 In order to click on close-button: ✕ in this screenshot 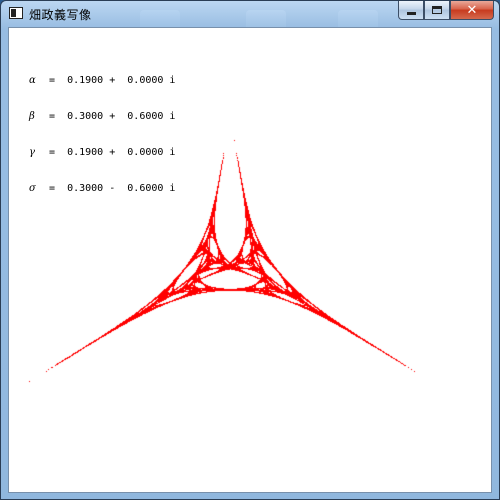, I will do `click(472, 10)`.